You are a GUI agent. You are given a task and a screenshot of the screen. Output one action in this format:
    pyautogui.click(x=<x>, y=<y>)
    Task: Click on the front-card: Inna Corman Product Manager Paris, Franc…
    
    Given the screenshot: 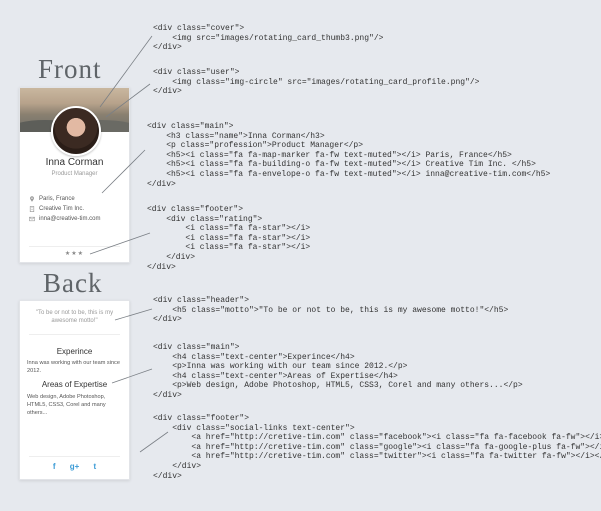 What is the action you would take?
    pyautogui.click(x=74, y=175)
    